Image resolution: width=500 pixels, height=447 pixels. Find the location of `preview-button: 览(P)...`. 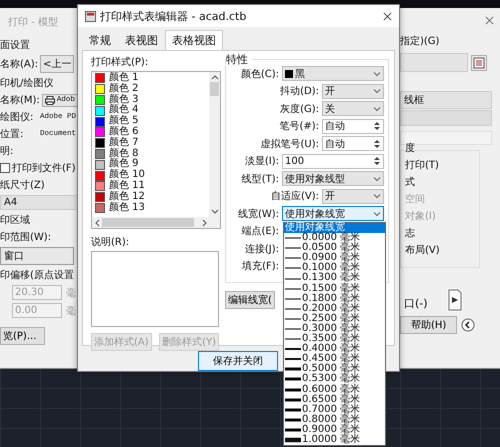

preview-button: 览(P)... is located at coordinates (23, 336).